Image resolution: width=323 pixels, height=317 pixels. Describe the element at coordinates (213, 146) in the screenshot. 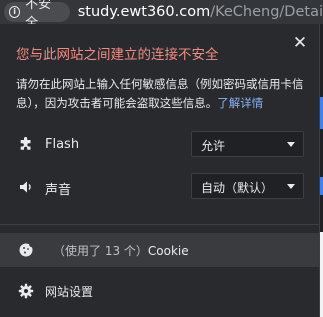

I see `select-value: 允许` at that location.